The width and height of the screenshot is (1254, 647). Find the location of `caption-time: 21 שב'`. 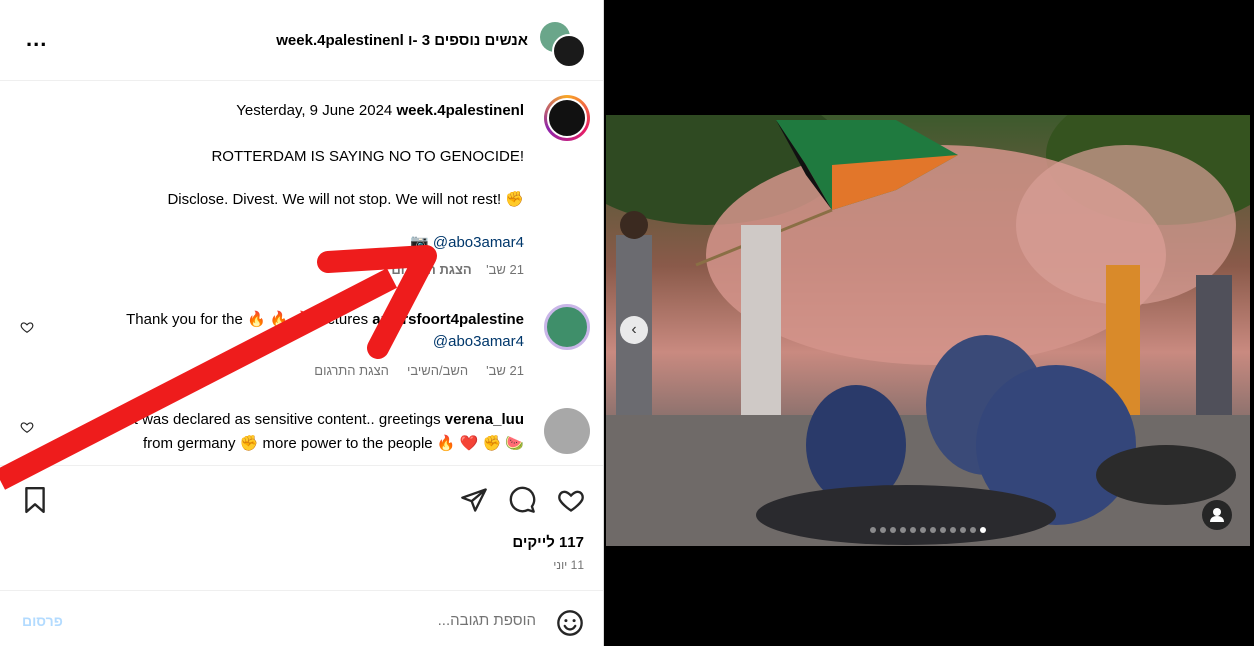

caption-time: 21 שב' is located at coordinates (505, 269).